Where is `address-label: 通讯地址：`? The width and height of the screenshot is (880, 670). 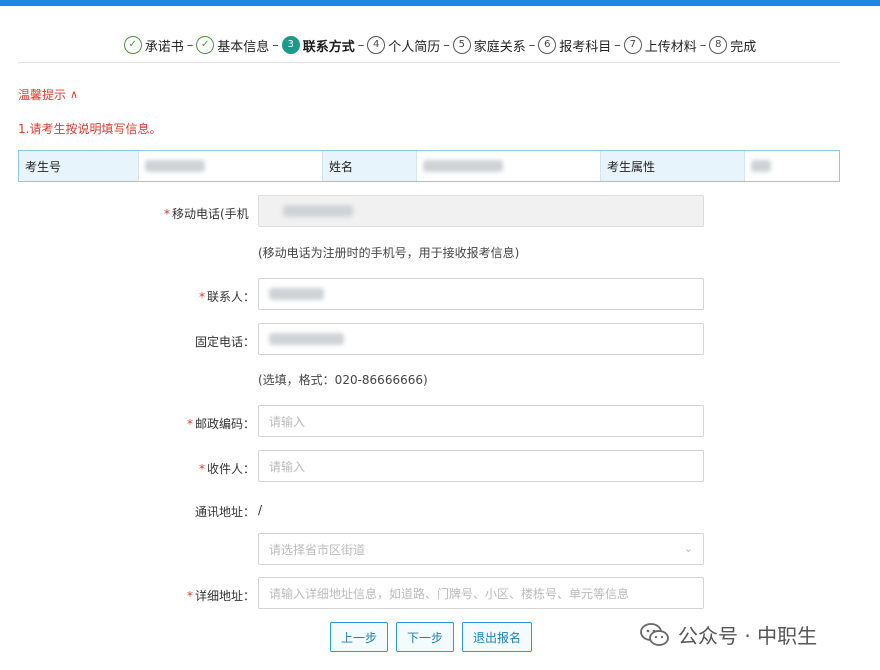 address-label: 通讯地址： is located at coordinates (224, 512).